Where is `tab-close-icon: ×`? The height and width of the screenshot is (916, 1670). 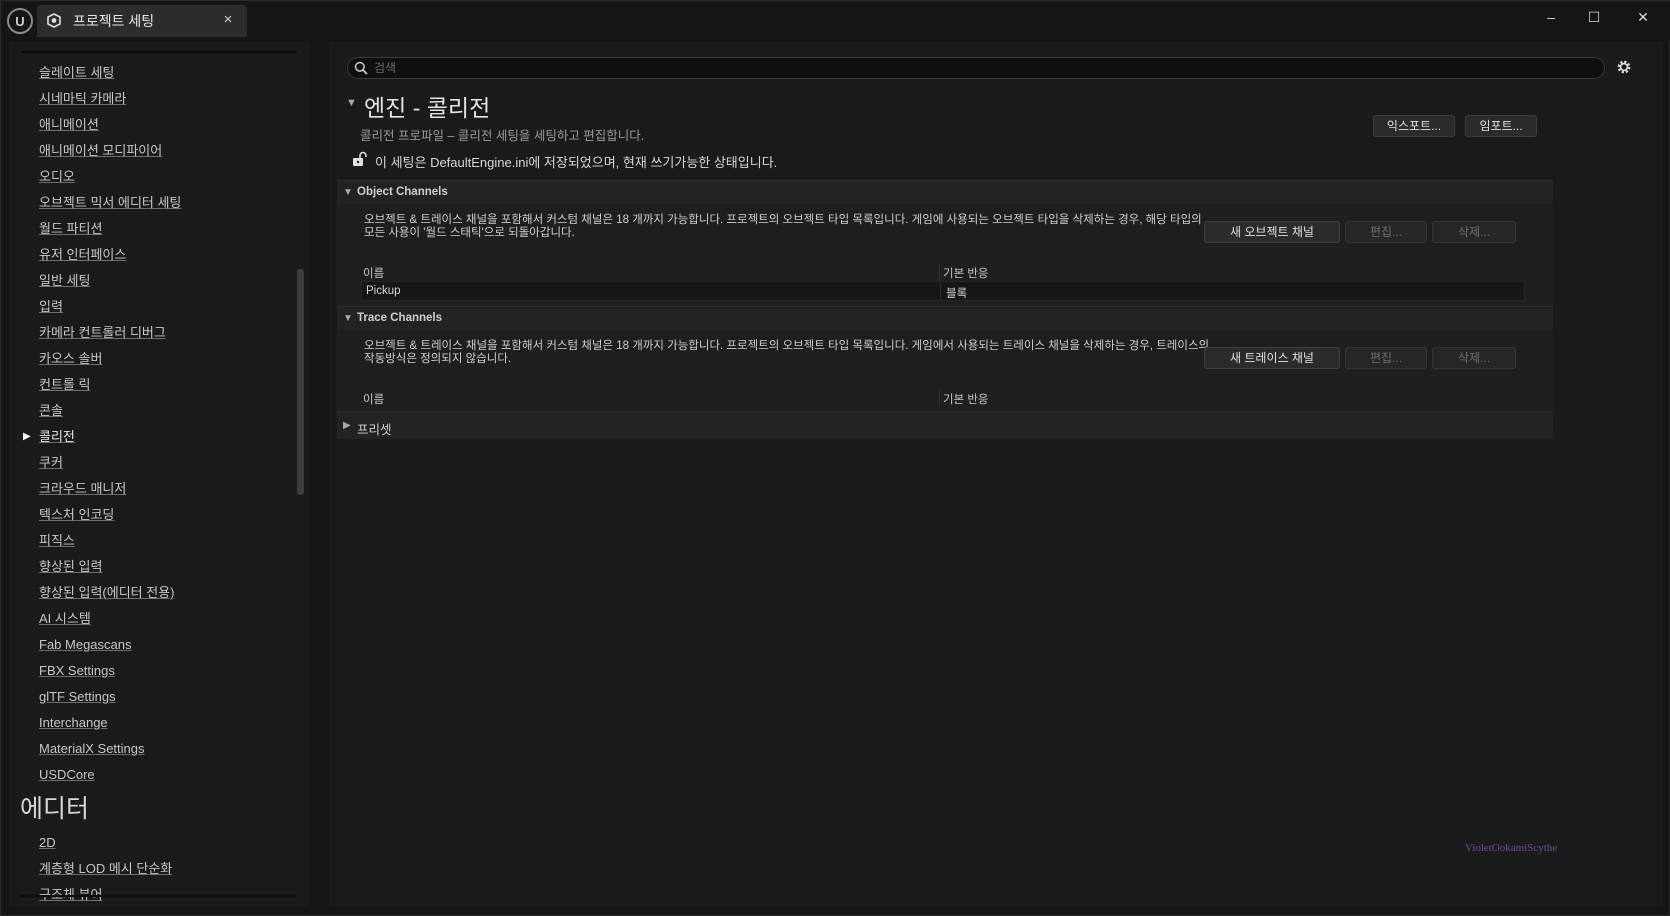 tab-close-icon: × is located at coordinates (228, 20).